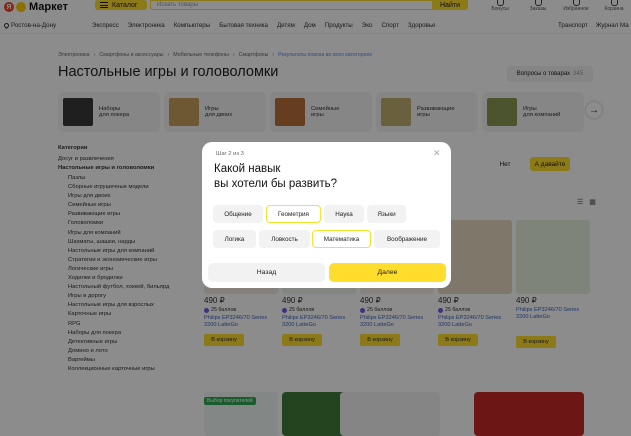 The image size is (631, 436). What do you see at coordinates (386, 214) in the screenshot?
I see `skill-chip: Языки` at bounding box center [386, 214].